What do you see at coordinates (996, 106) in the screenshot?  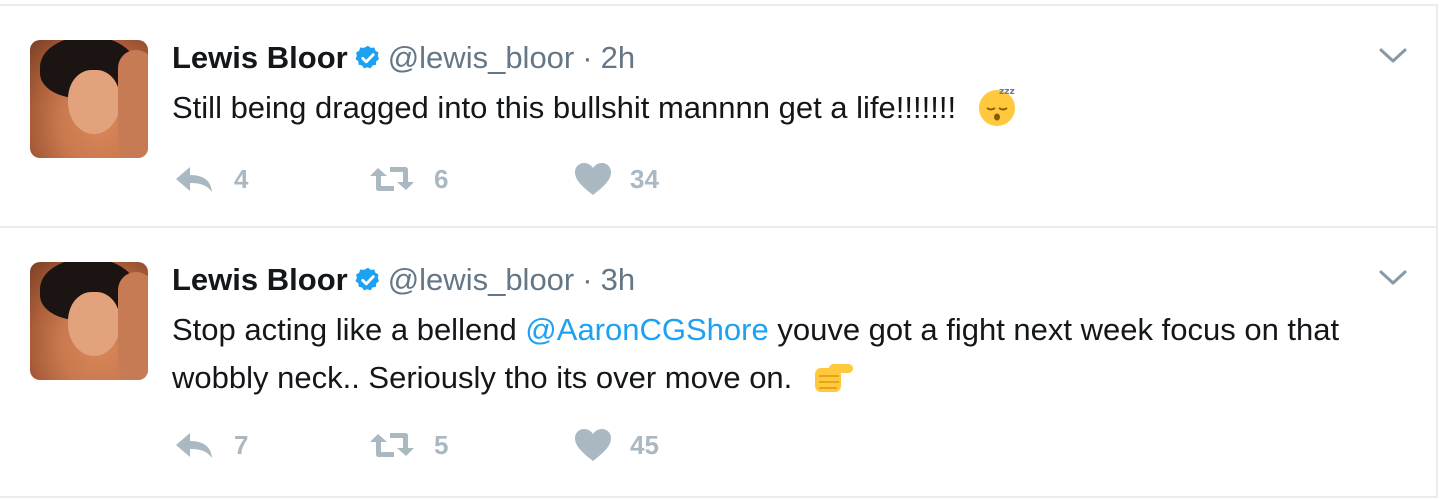 I see `sleeping-face-icon: zzz` at bounding box center [996, 106].